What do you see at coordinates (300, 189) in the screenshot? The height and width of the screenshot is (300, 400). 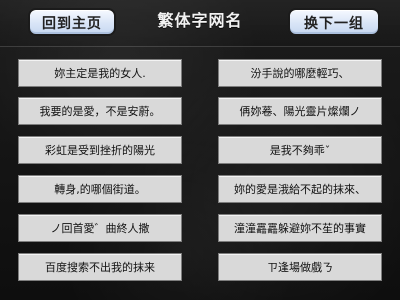 I see `right-item-4: 妳的愛是涐給不起的抹來、` at bounding box center [300, 189].